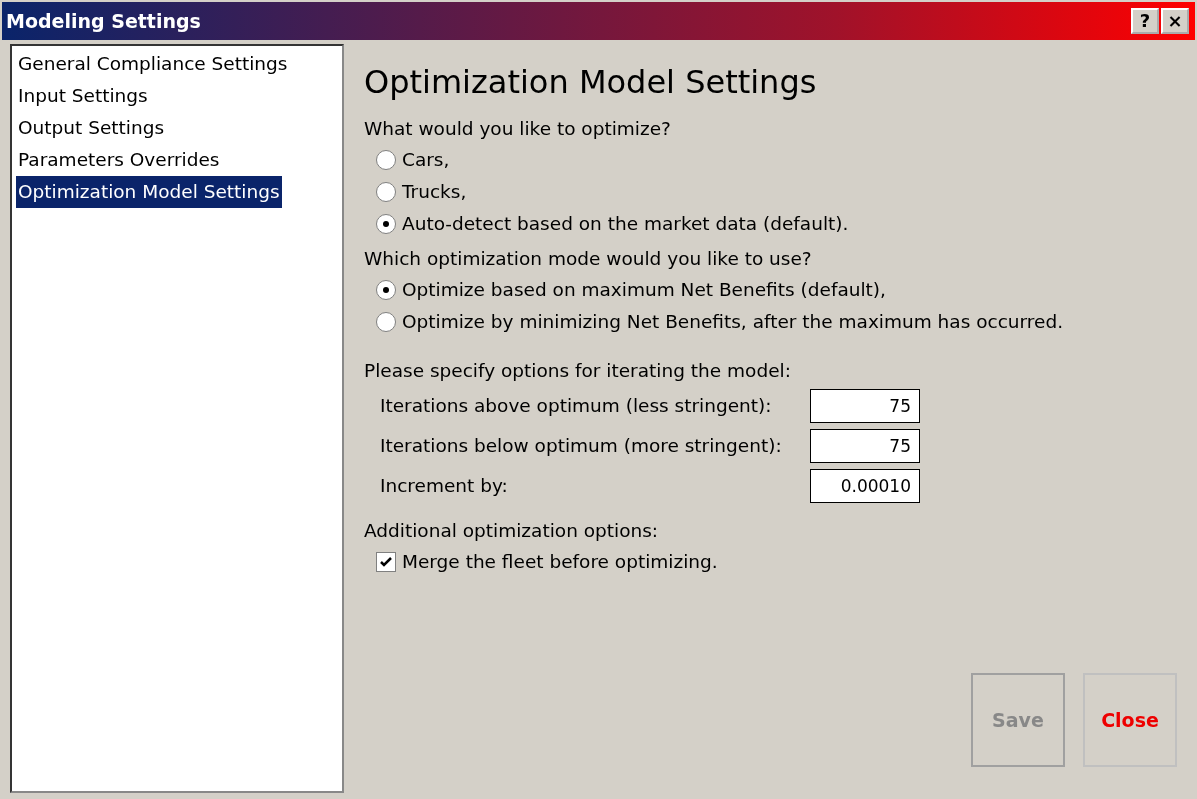  What do you see at coordinates (518, 129) in the screenshot?
I see `question-label: What would you like to optimize?` at bounding box center [518, 129].